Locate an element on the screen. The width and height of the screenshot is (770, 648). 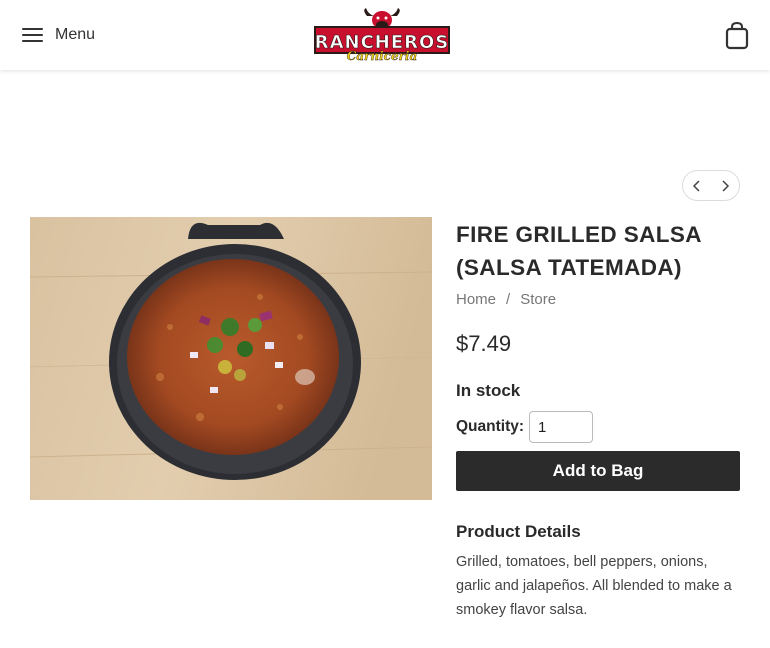
site-header: Menu RANCHEROS Carniceria is located at coordinates (385, 35).